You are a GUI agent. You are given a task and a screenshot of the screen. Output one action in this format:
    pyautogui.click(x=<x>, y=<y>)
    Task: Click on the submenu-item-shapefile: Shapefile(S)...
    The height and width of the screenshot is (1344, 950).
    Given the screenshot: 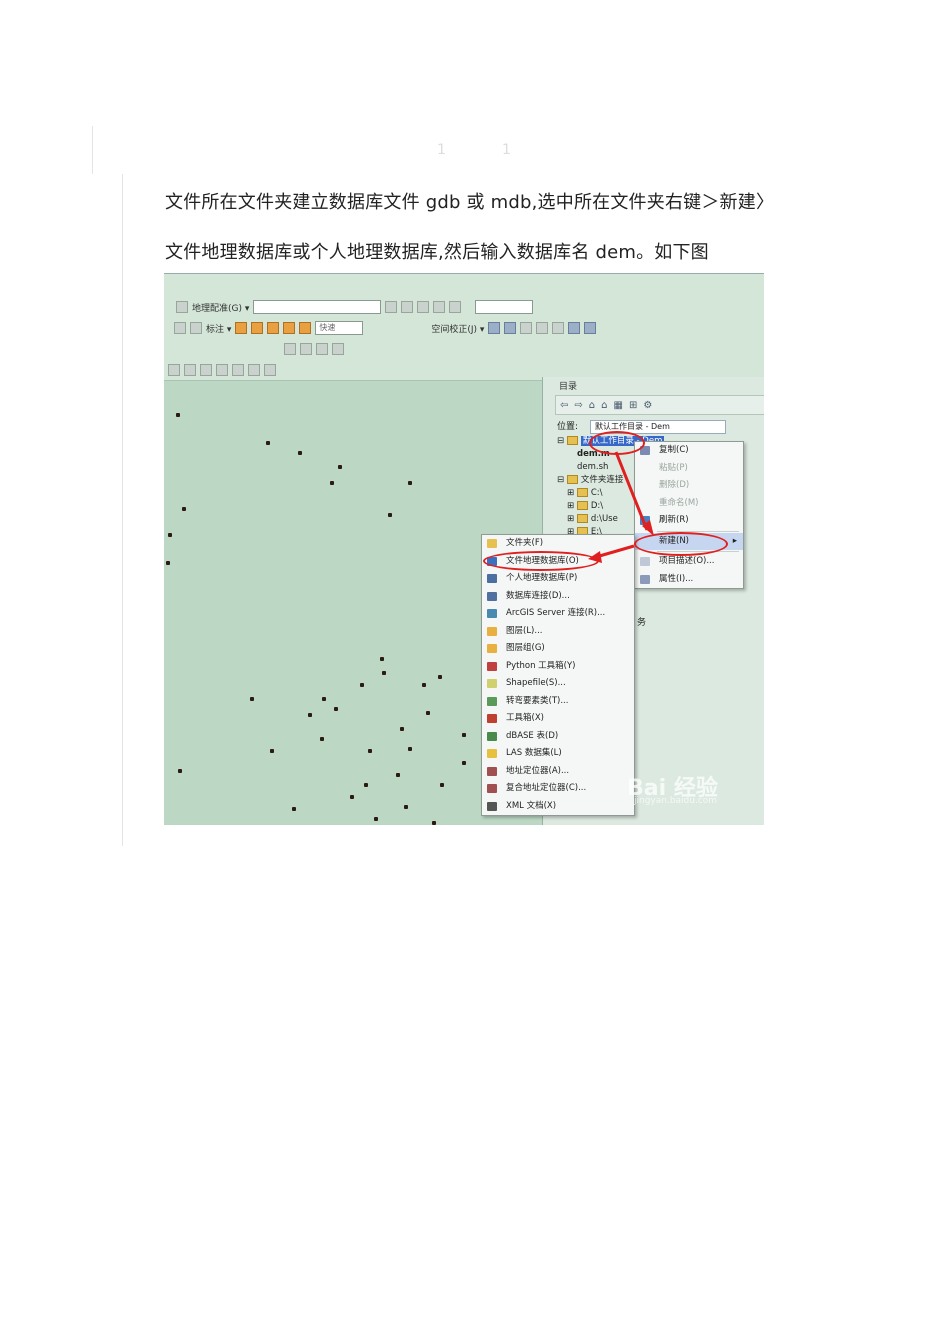 What is the action you would take?
    pyautogui.click(x=558, y=684)
    